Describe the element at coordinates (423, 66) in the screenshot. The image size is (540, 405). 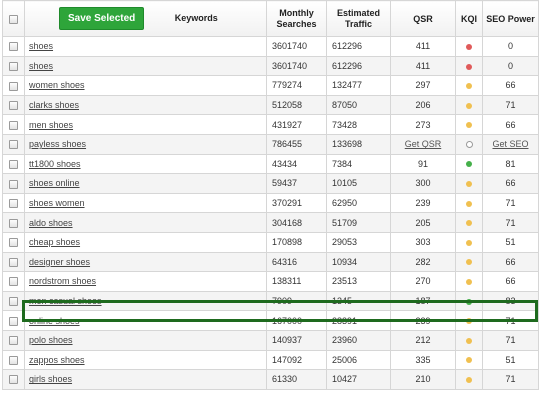
I see `qsr-cell: 411` at that location.